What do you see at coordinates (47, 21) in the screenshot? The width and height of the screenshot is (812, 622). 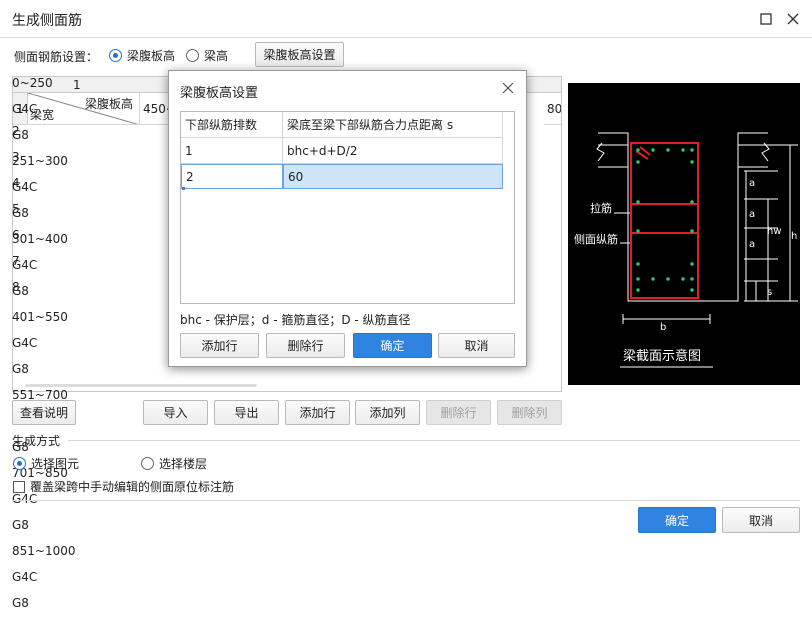 I see `window-title: 生成侧面筋` at bounding box center [47, 21].